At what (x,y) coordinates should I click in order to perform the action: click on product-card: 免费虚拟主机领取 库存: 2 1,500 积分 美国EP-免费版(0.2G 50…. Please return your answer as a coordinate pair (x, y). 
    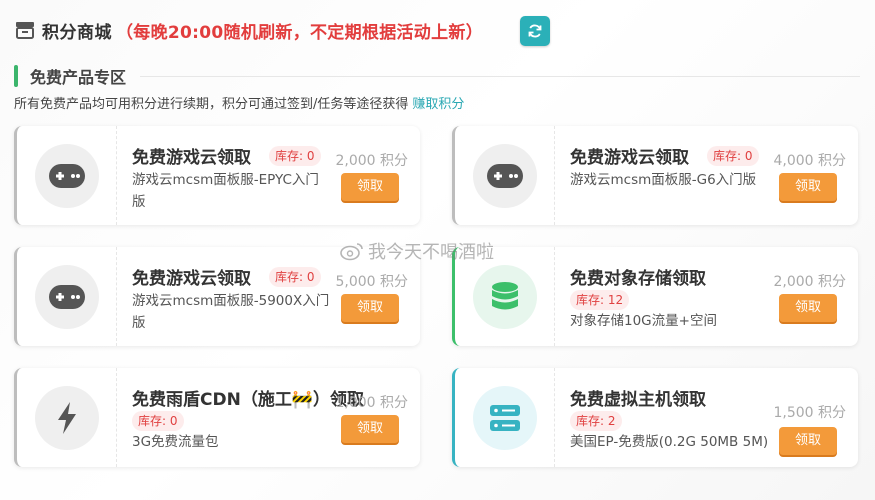
    Looking at the image, I should click on (655, 417).